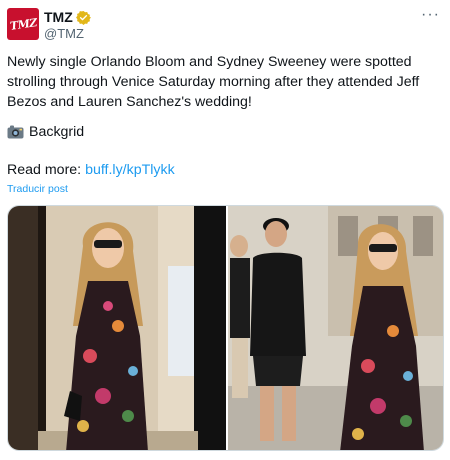 This screenshot has width=450, height=460. What do you see at coordinates (57, 132) in the screenshot?
I see `credit-text: Backgrid` at bounding box center [57, 132].